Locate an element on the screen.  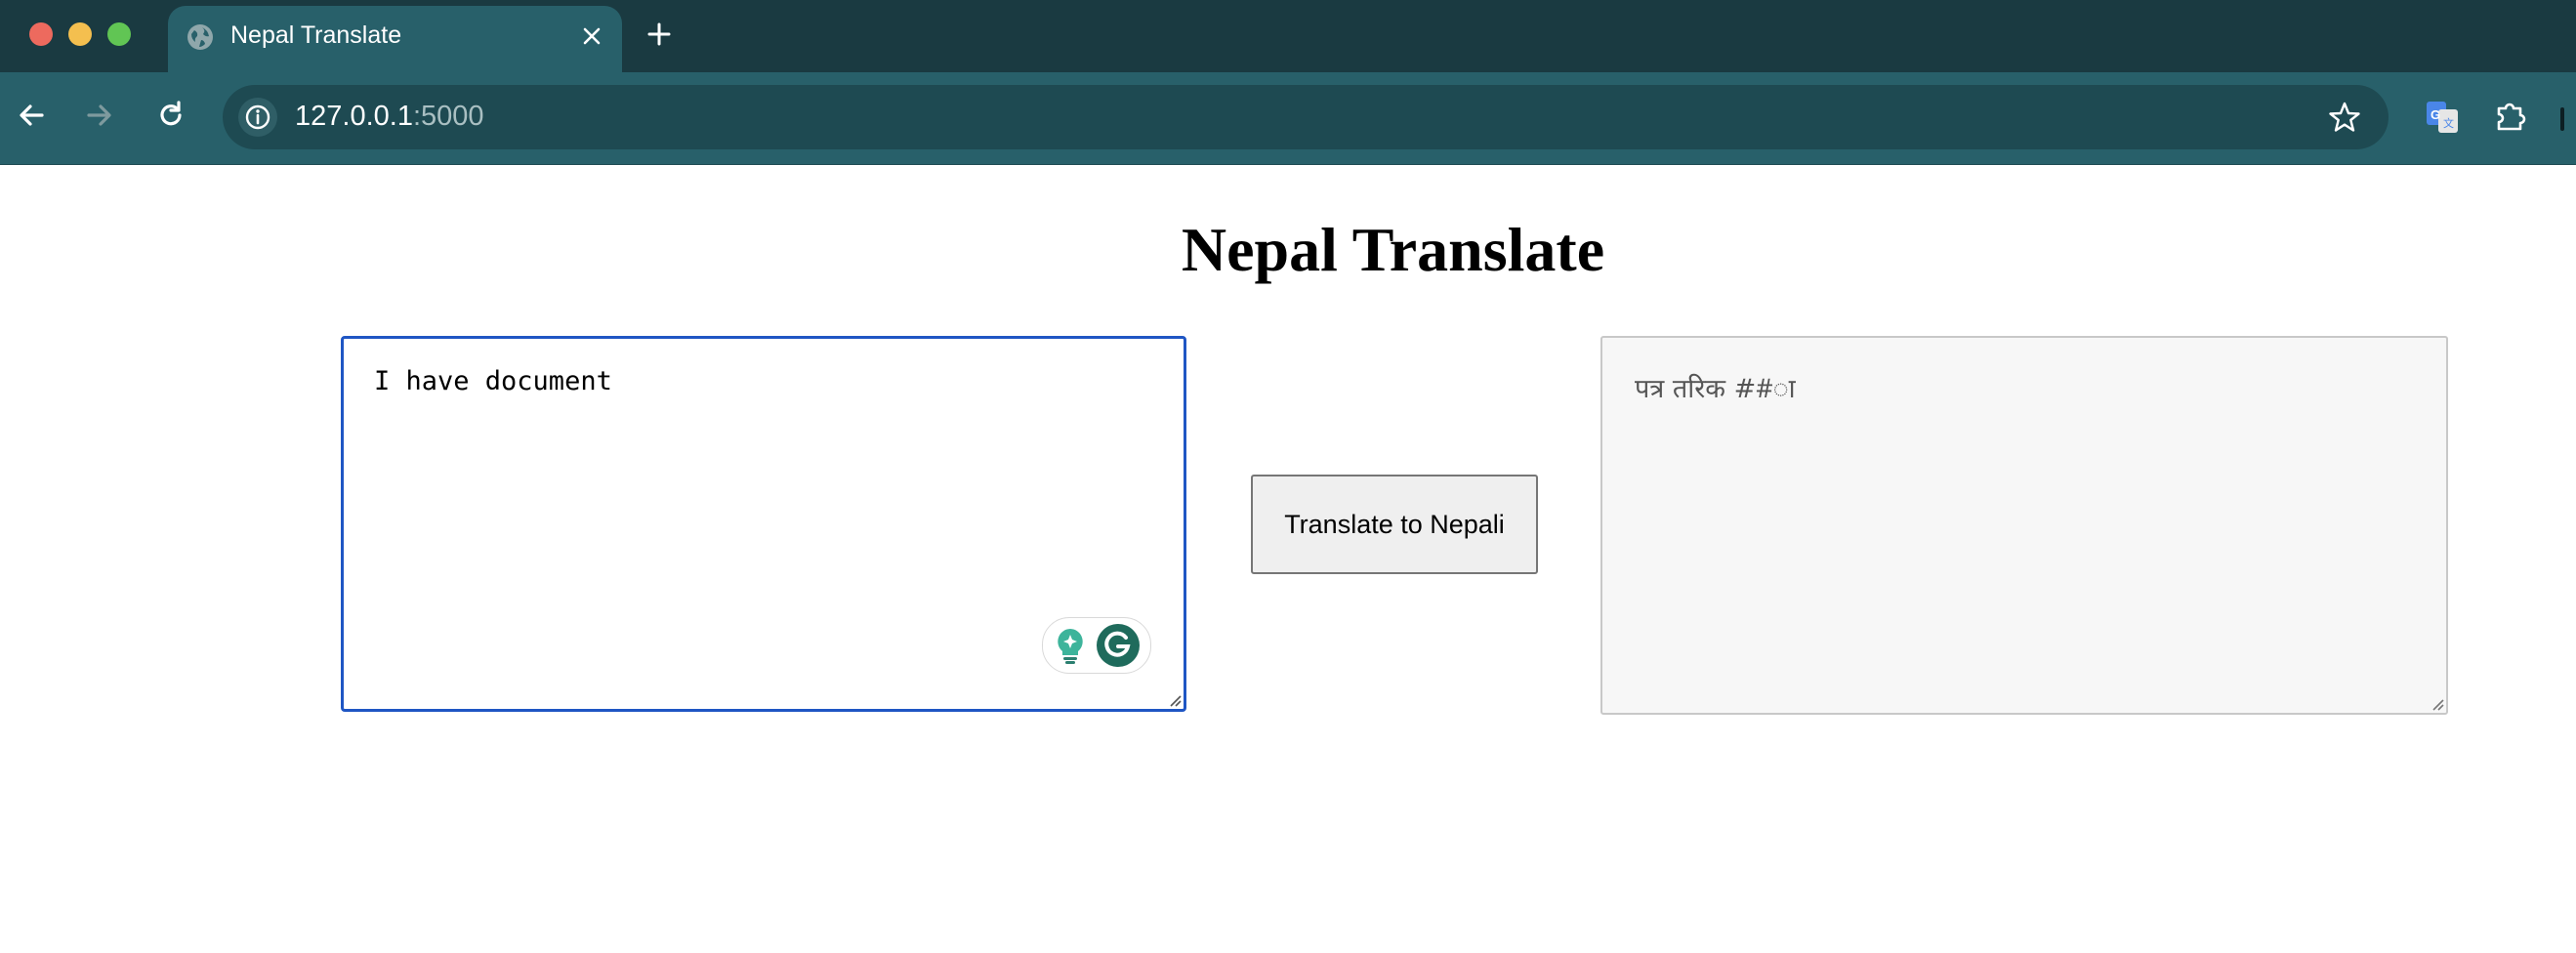
grammarly-widget is located at coordinates (1096, 645).